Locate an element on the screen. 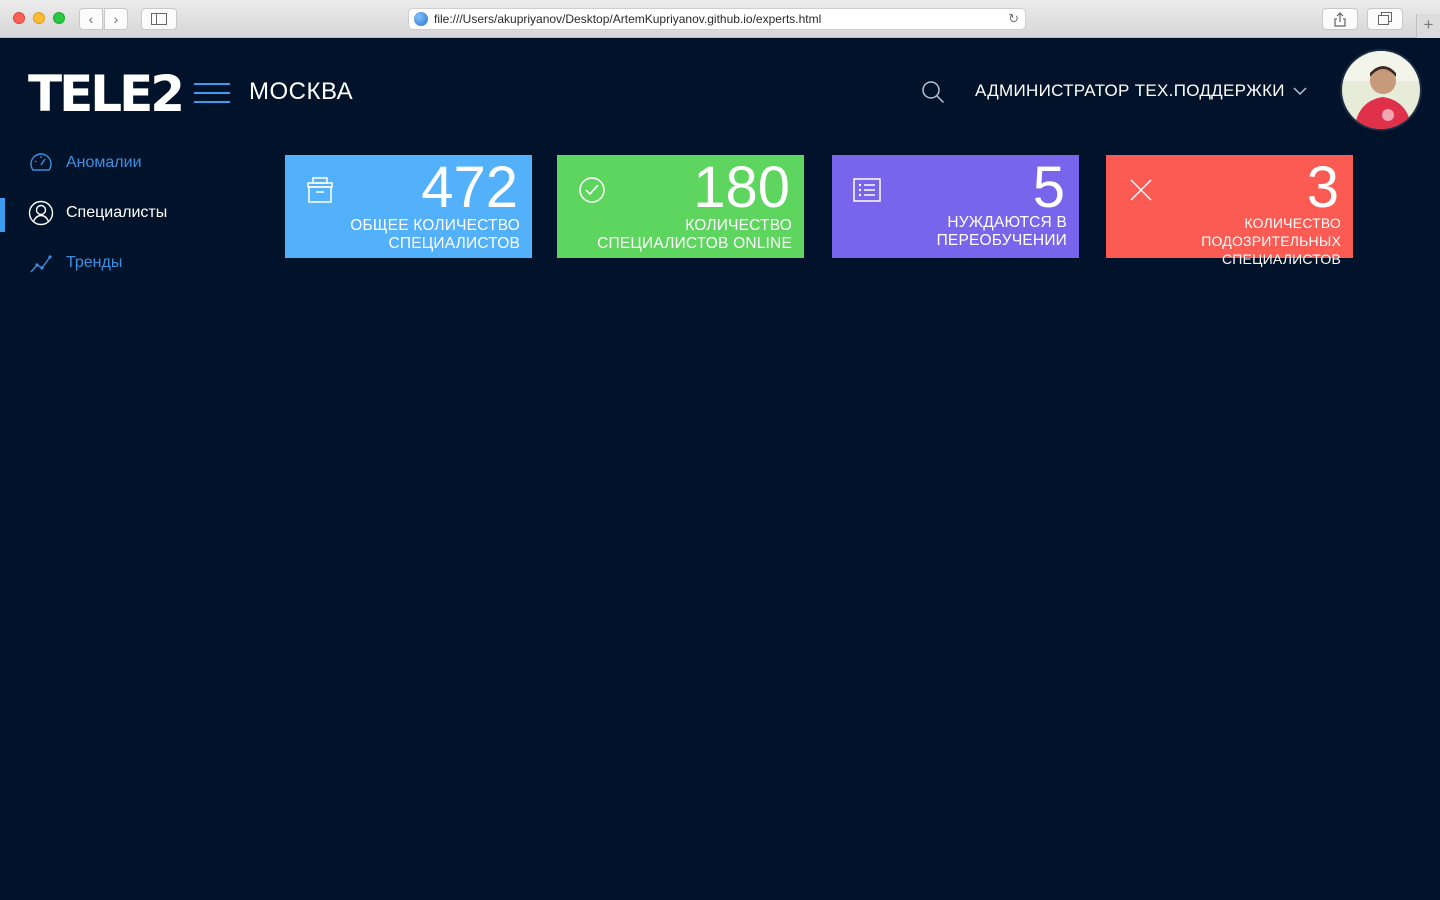  sidebar-item-trends: Тренды is located at coordinates (120, 263).